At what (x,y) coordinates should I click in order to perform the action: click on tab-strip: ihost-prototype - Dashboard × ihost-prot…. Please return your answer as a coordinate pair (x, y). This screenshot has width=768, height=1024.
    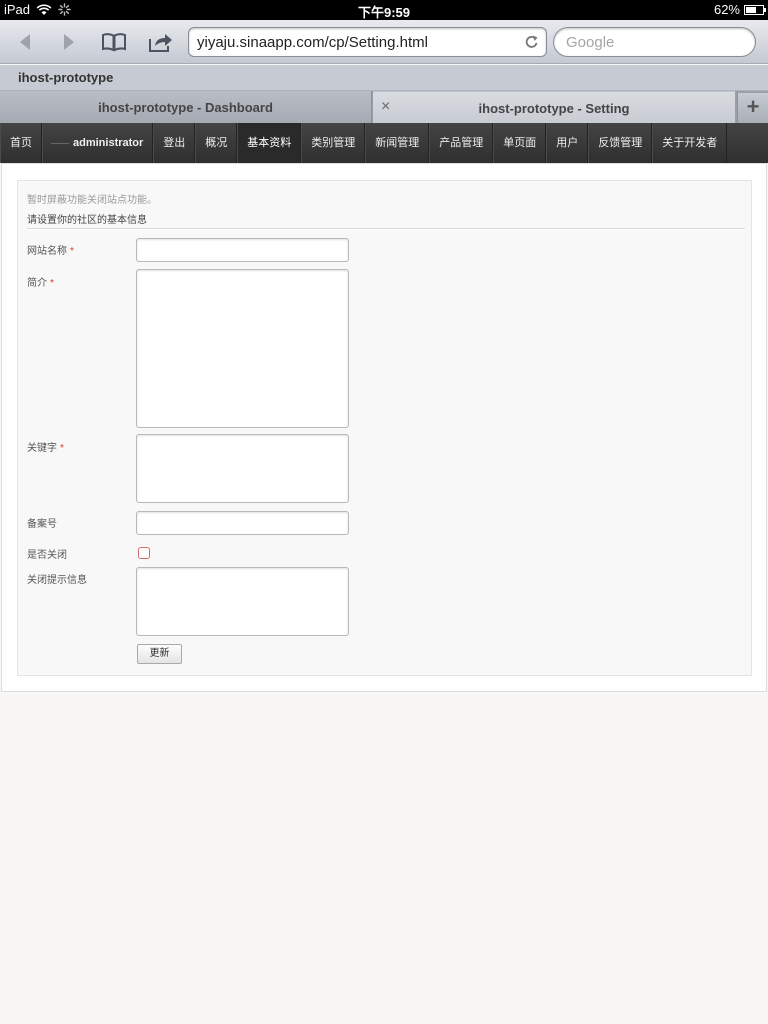
    Looking at the image, I should click on (384, 107).